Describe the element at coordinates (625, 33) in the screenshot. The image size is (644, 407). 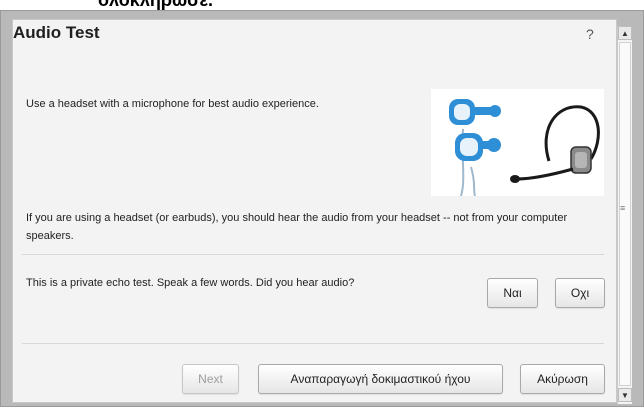
I see `arrow-up-icon: ▲` at that location.